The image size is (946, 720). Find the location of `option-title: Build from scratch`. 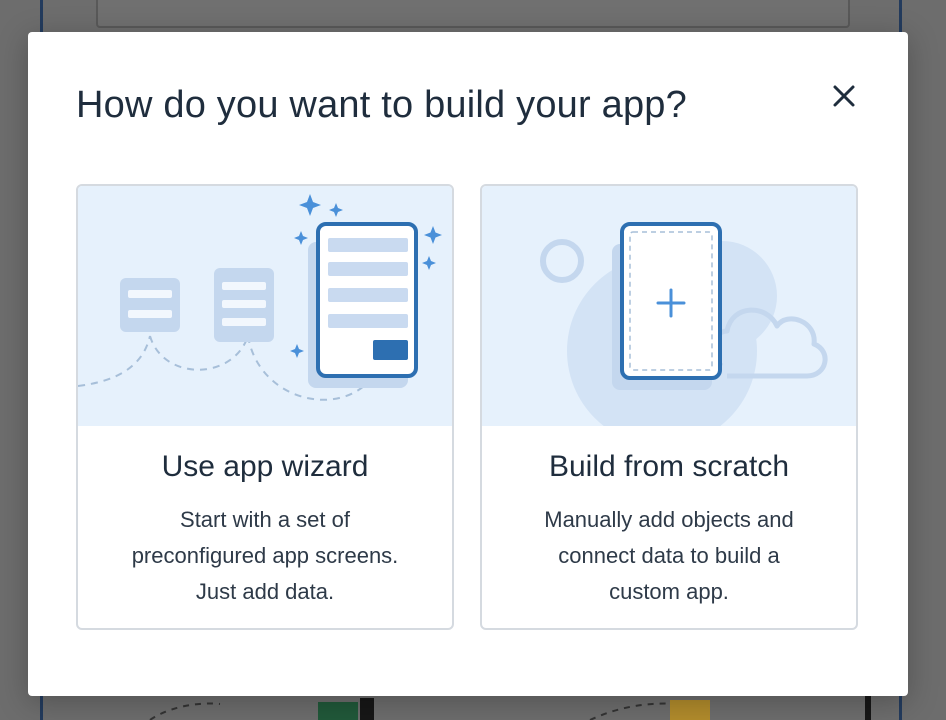

option-title: Build from scratch is located at coordinates (669, 466).